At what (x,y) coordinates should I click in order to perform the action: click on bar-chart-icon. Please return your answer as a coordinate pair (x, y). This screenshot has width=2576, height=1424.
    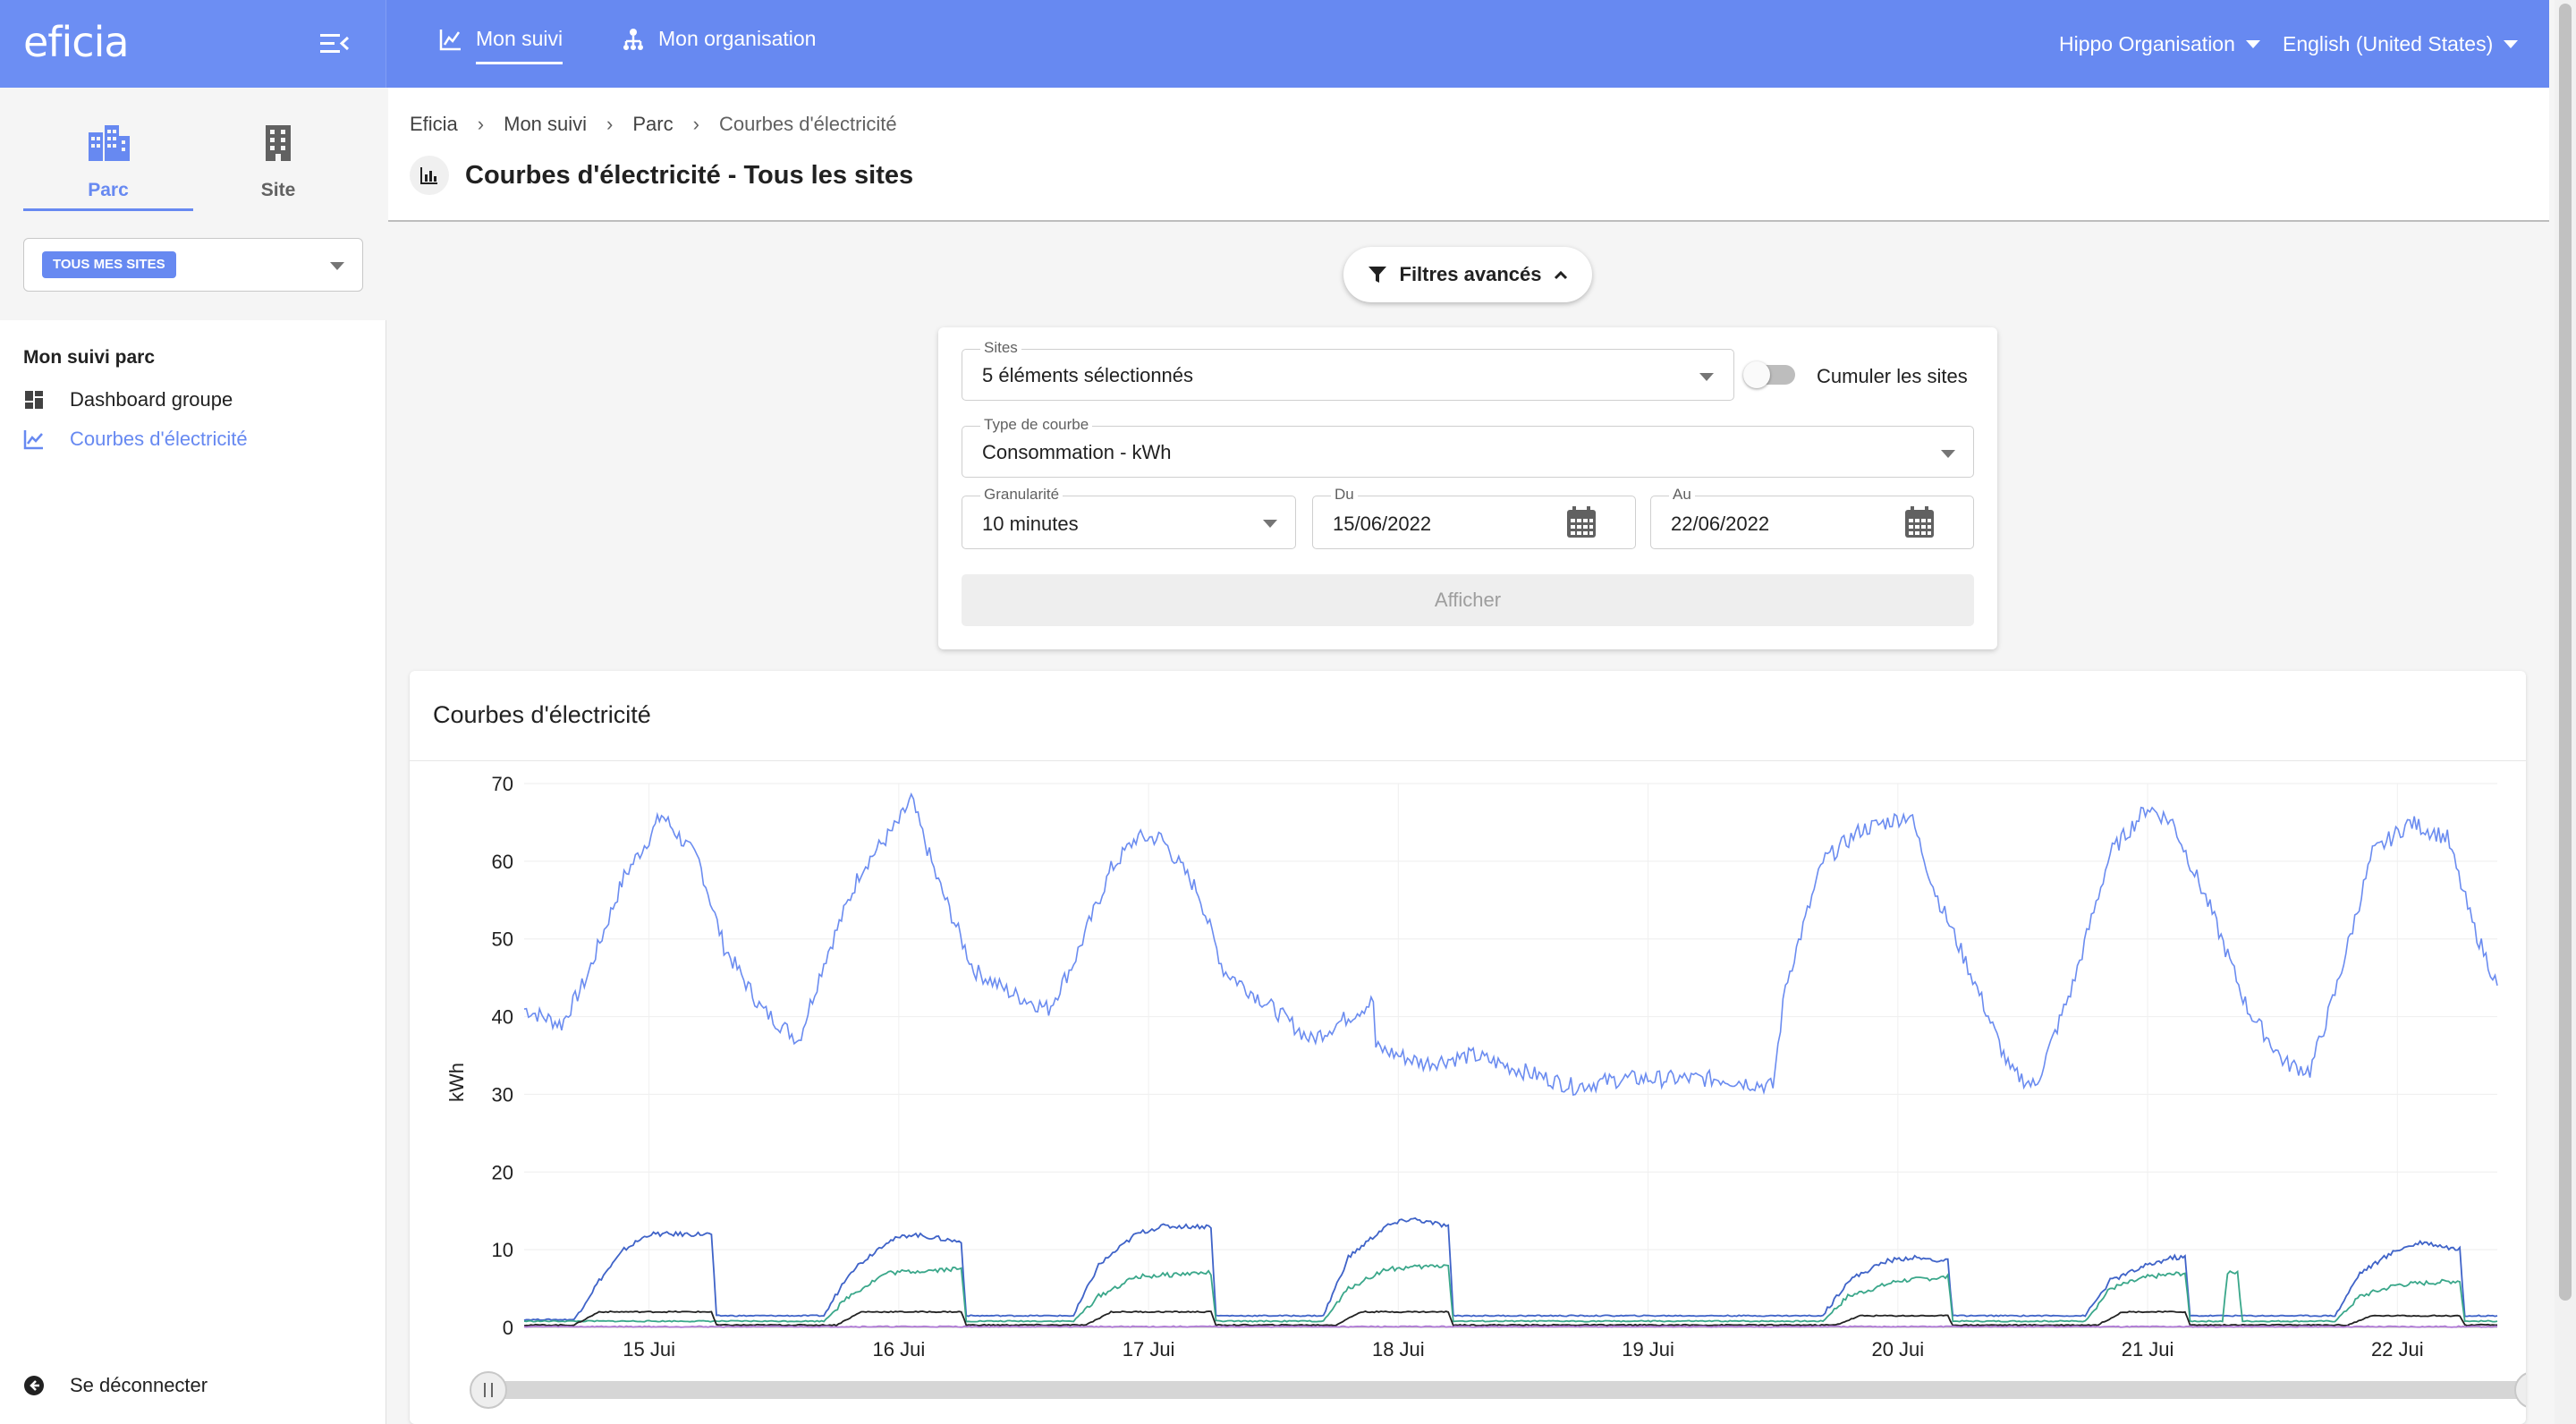
    Looking at the image, I should click on (429, 175).